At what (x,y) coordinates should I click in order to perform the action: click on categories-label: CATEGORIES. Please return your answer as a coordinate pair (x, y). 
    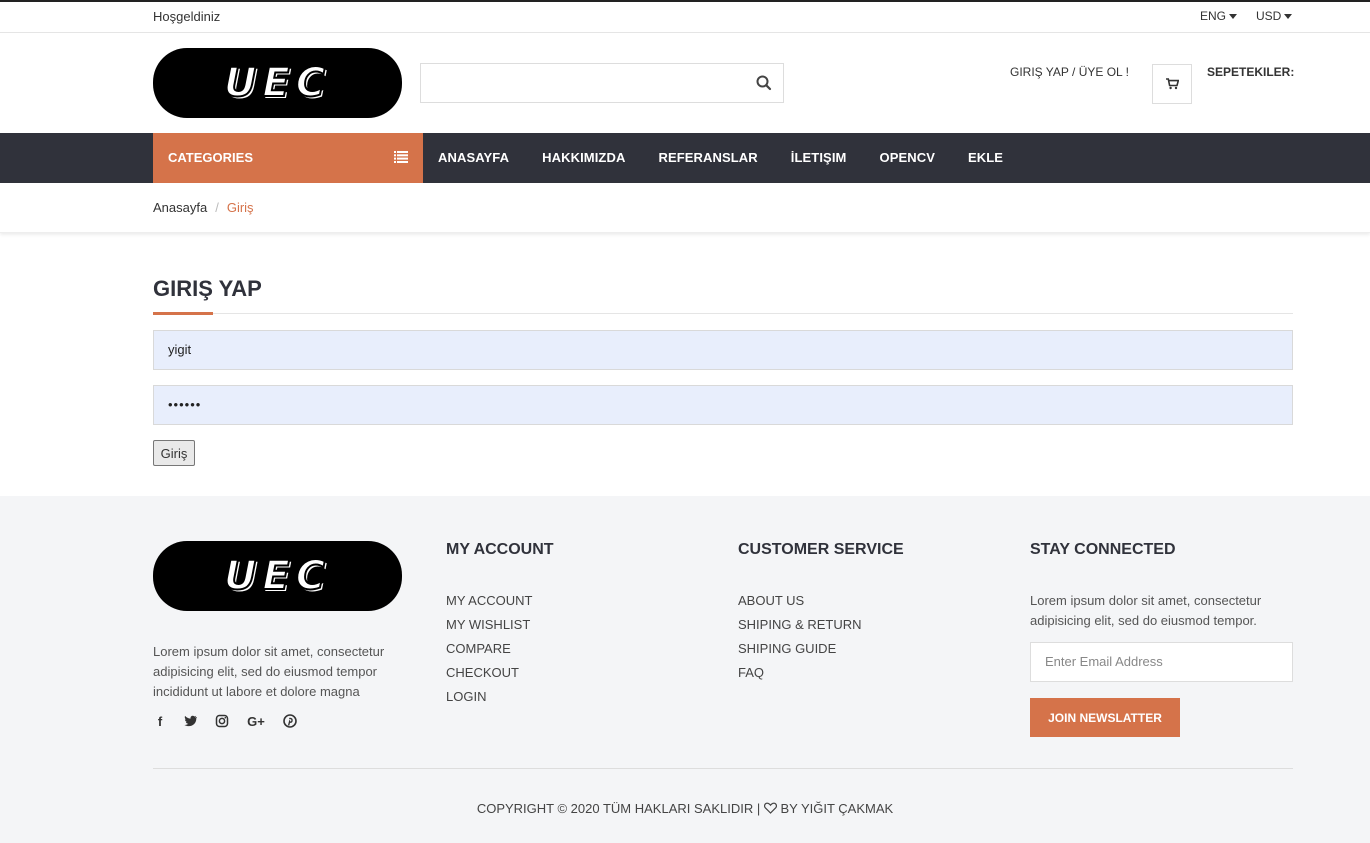
    Looking at the image, I should click on (210, 157).